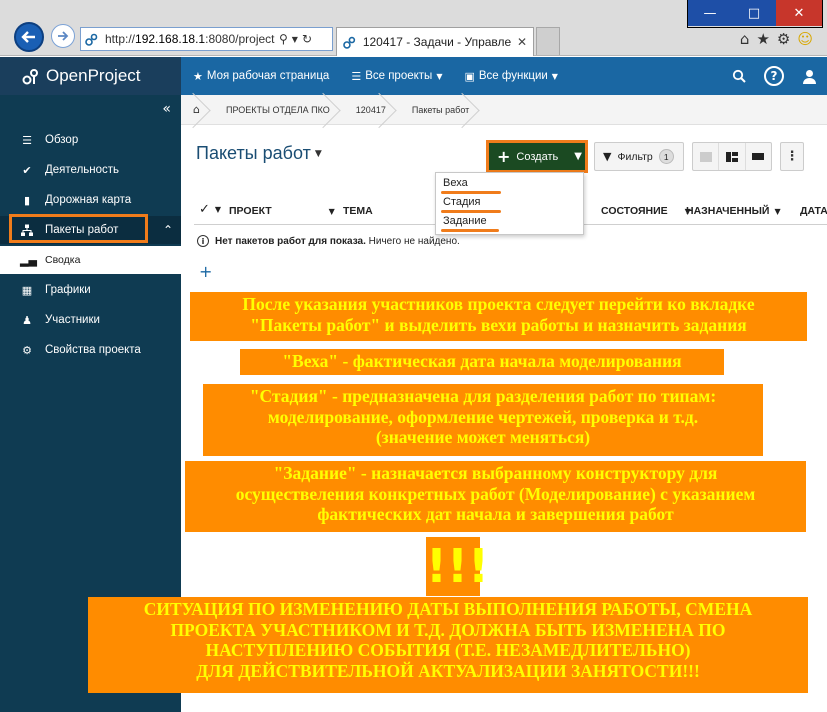 The width and height of the screenshot is (827, 712). What do you see at coordinates (799, 13) in the screenshot?
I see `close-icon: ✕` at bounding box center [799, 13].